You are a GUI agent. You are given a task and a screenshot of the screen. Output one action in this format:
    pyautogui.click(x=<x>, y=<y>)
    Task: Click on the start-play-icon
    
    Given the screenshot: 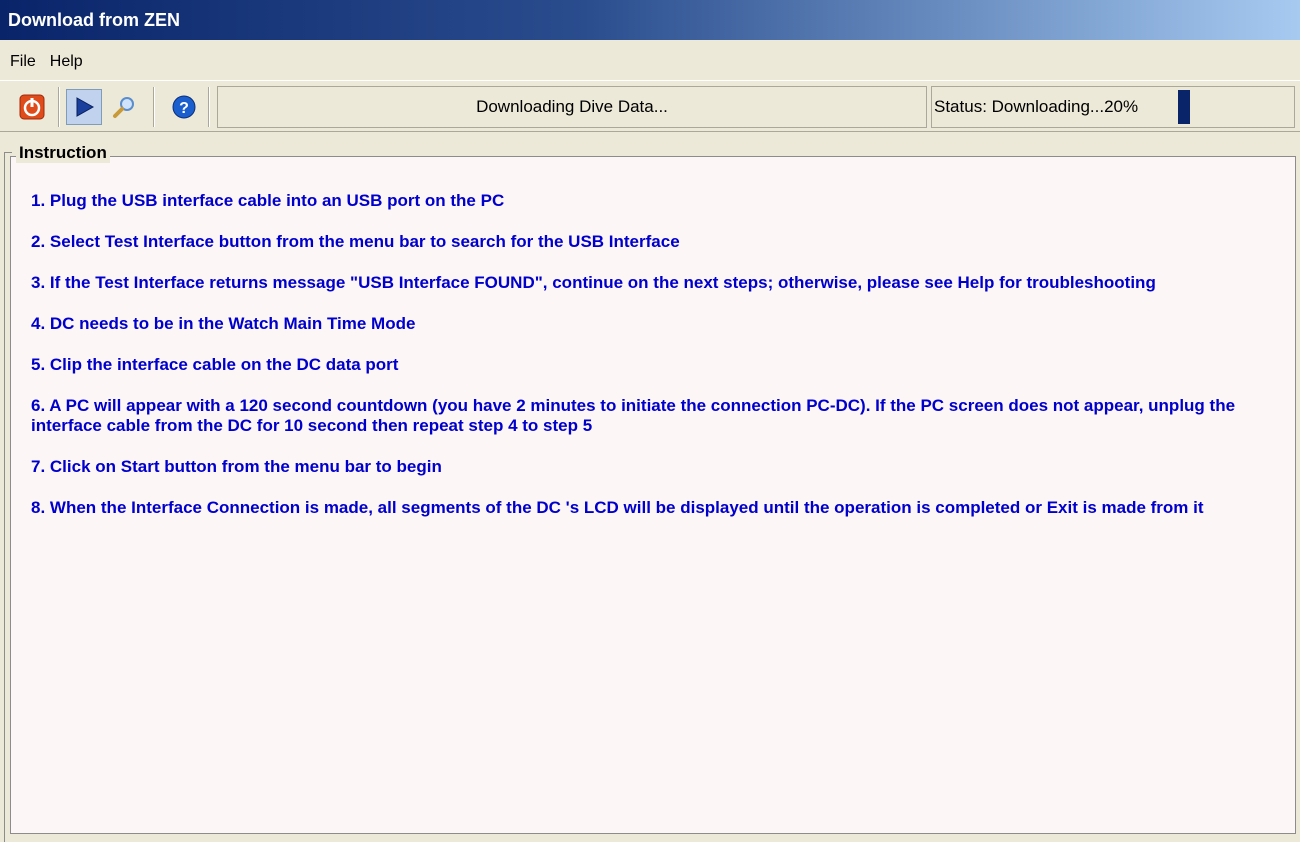 What is the action you would take?
    pyautogui.click(x=85, y=107)
    